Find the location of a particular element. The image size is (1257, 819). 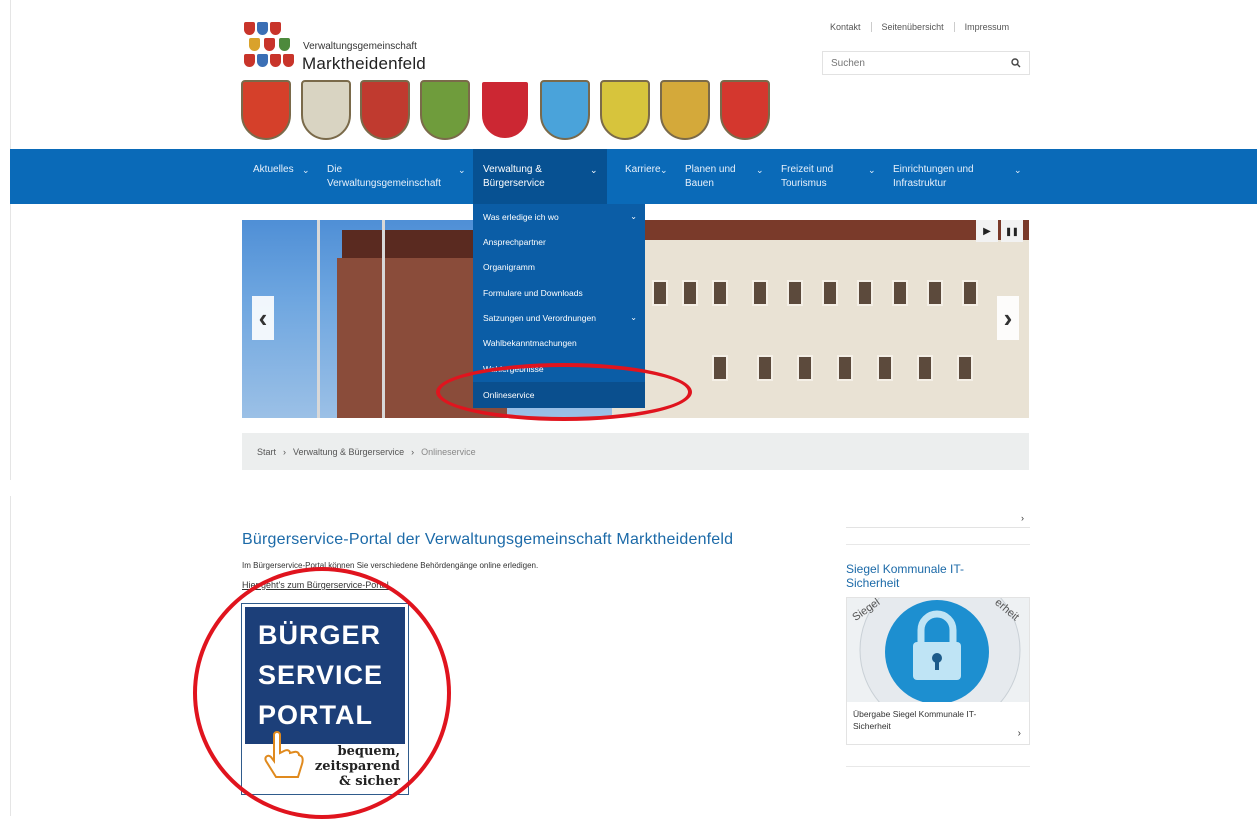

siegel-widget-title: Siegel Kommunale IT-Sicherheit is located at coordinates (905, 576).